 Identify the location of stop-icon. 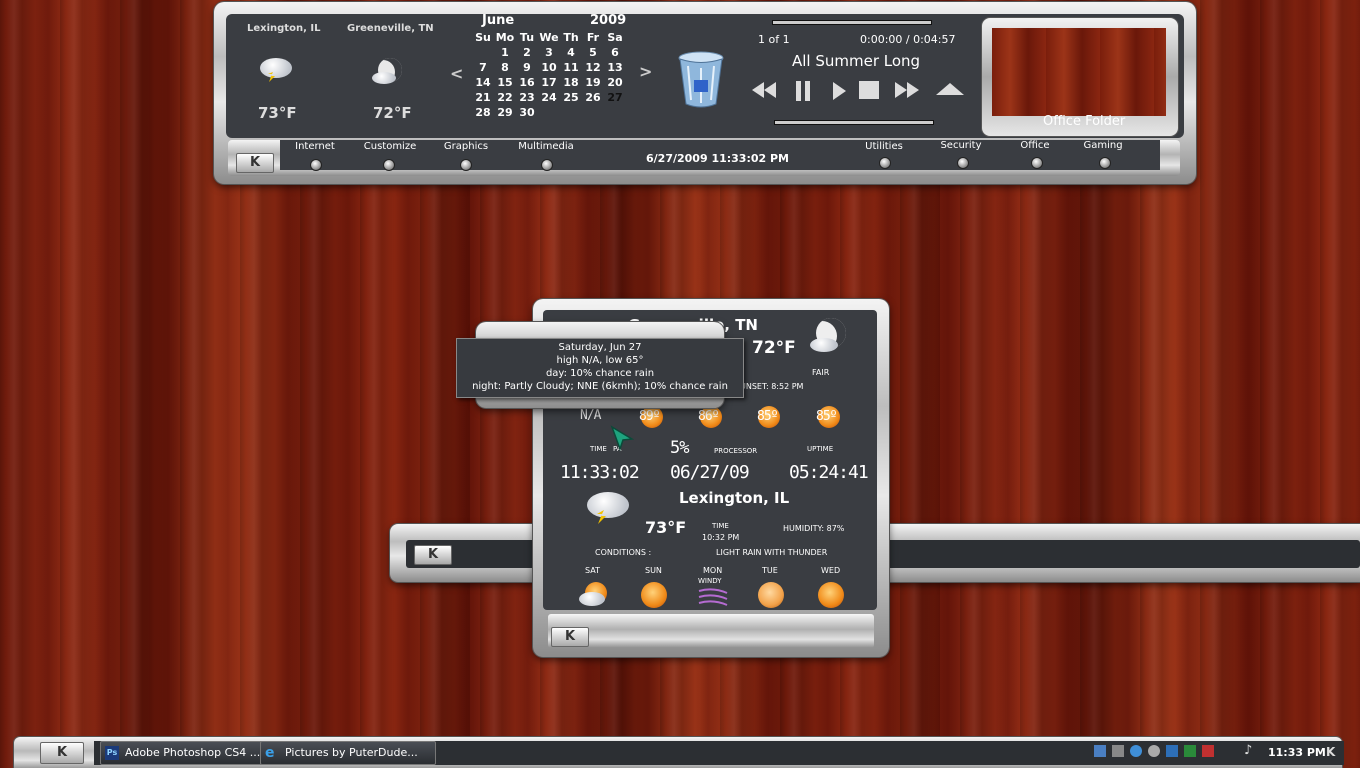
(869, 92).